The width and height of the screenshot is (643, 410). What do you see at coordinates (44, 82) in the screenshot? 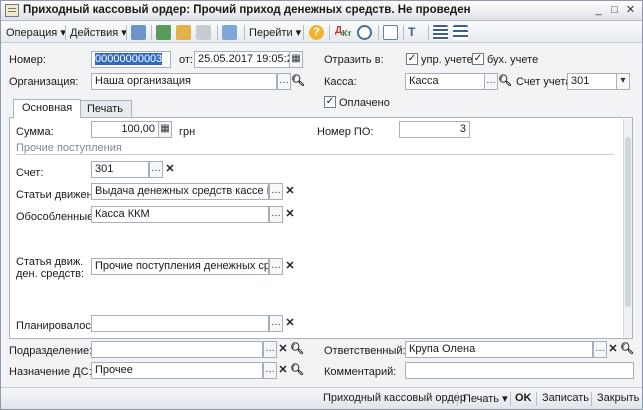
I see `organization-label: Организация:` at bounding box center [44, 82].